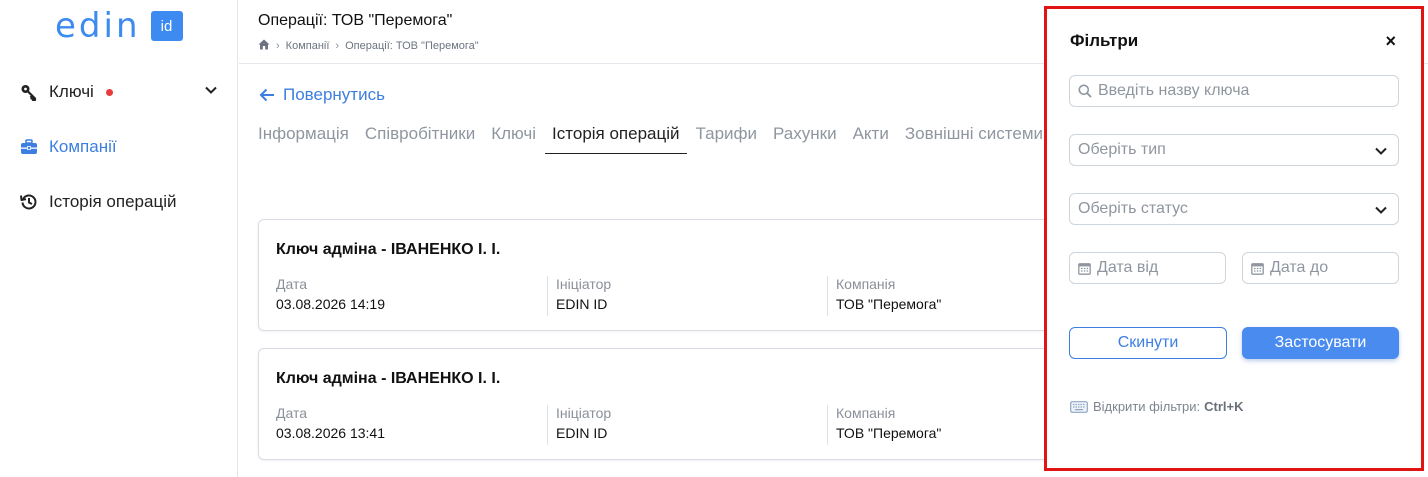  Describe the element at coordinates (264, 46) in the screenshot. I see `home-icon` at that location.